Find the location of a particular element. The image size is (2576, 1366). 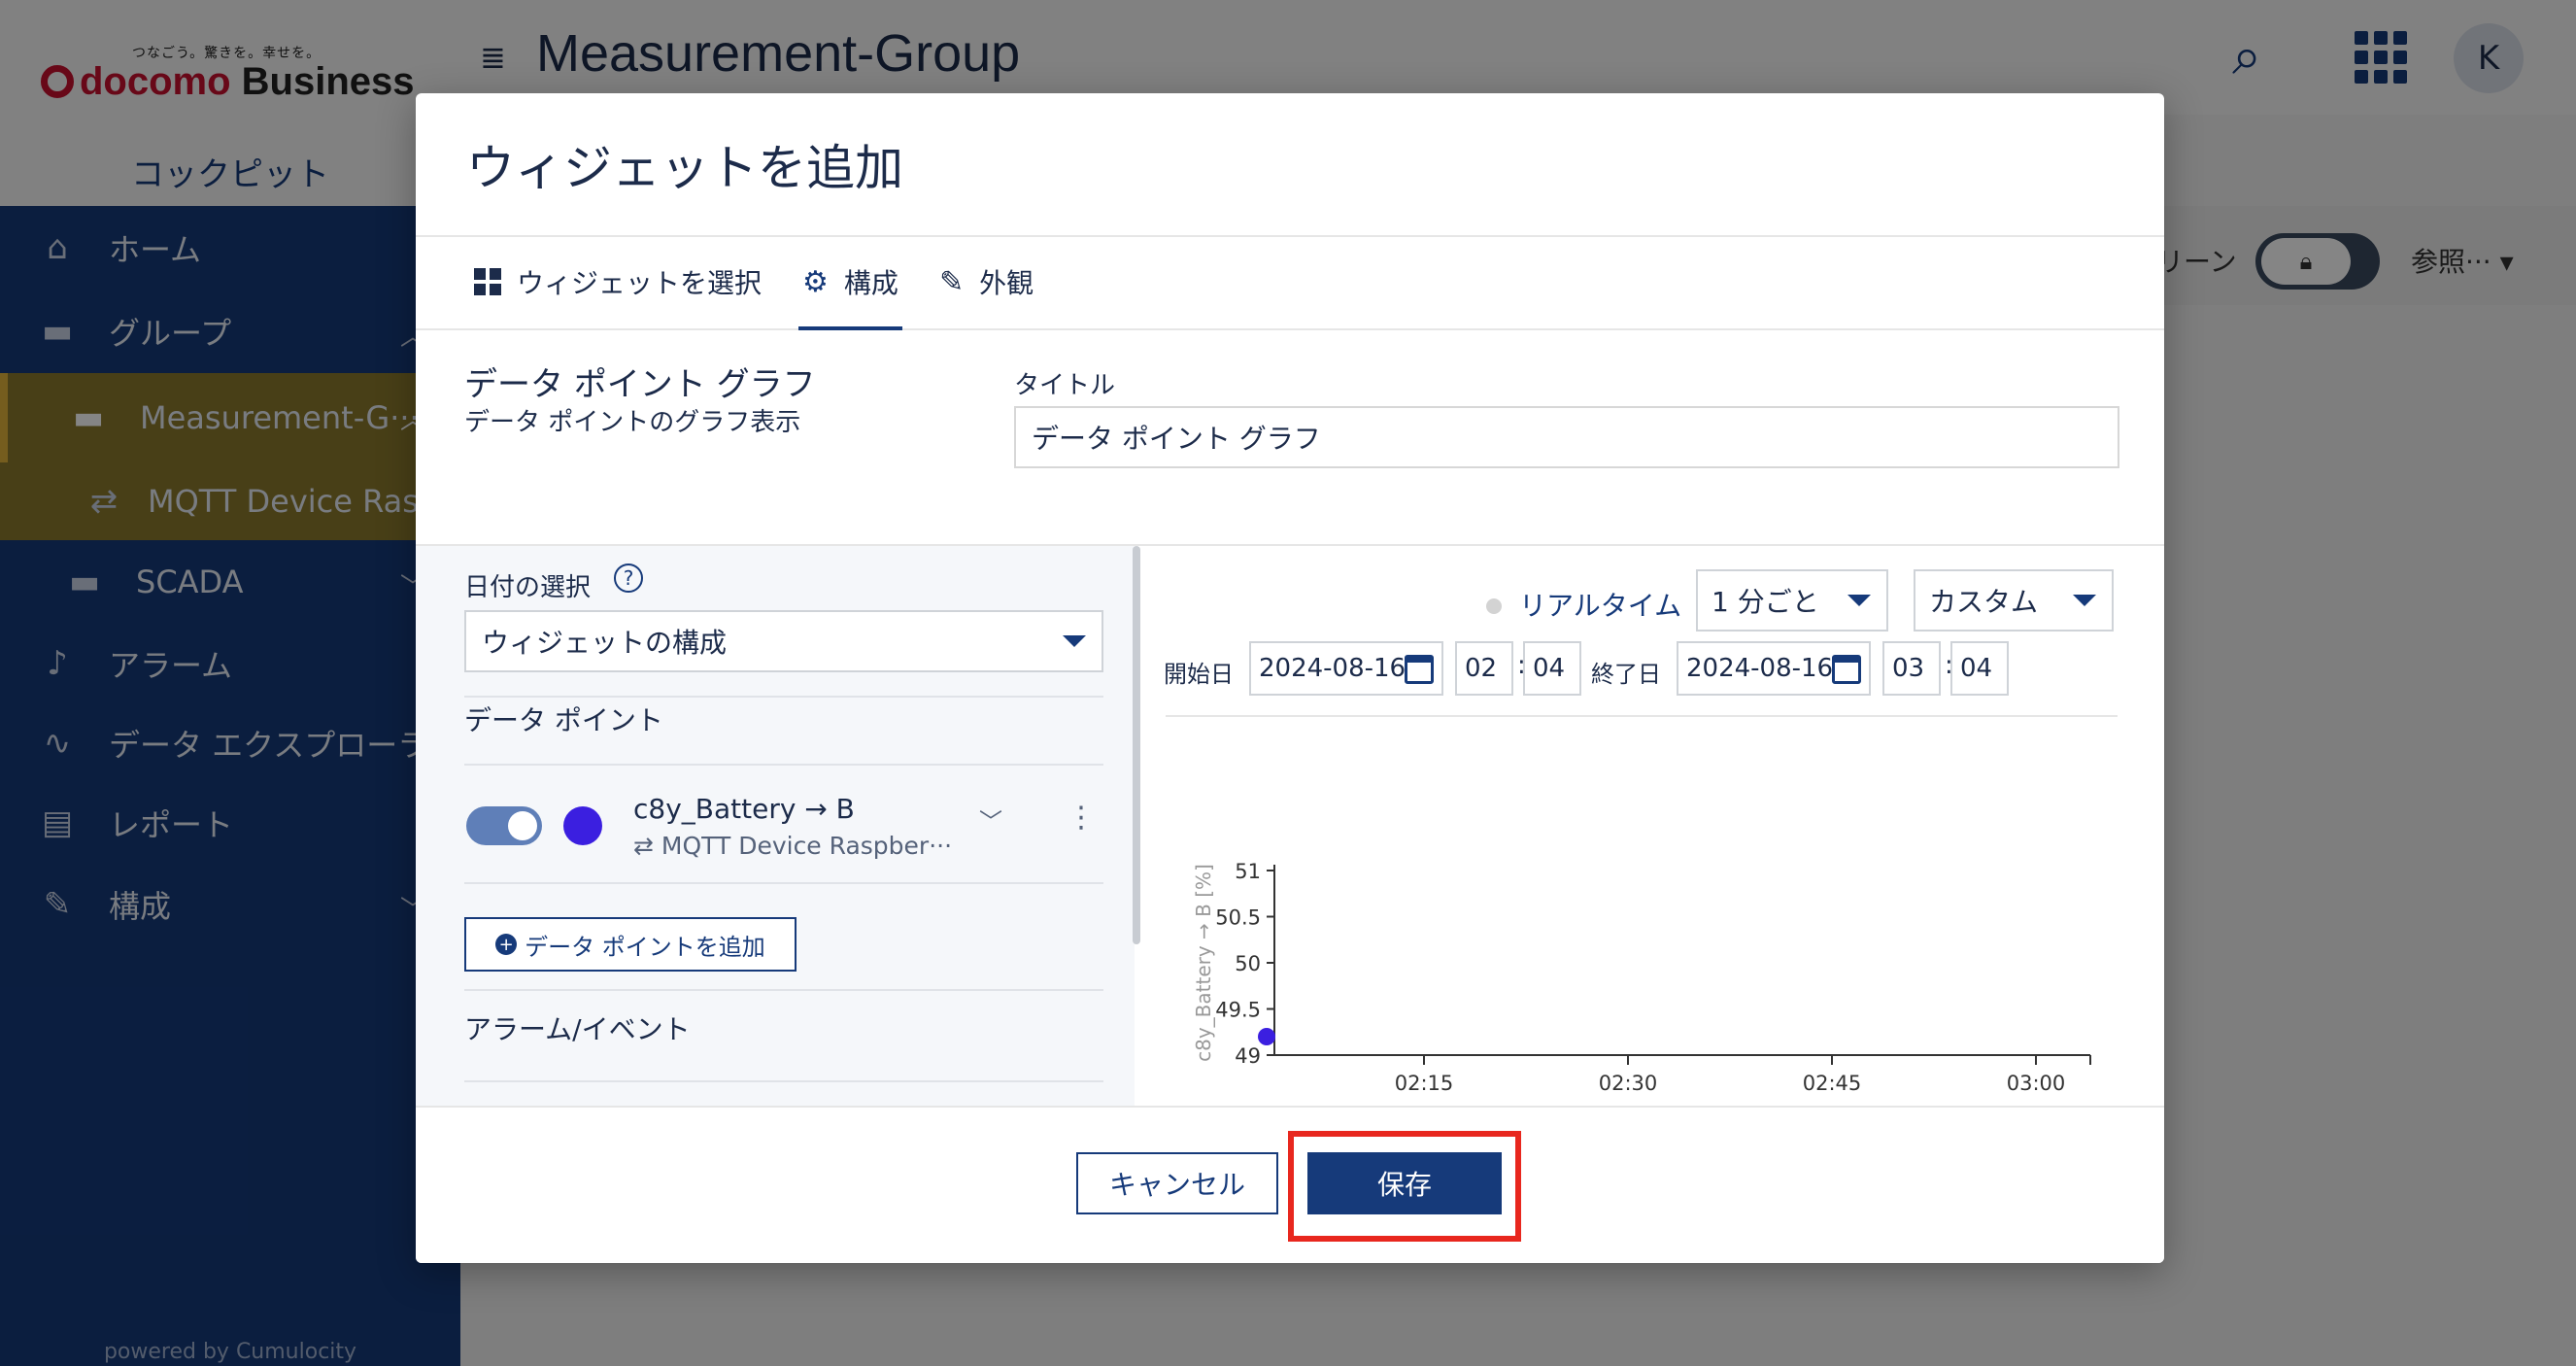

date-selection-dropdown: ウィジェットの構成 is located at coordinates (783, 641).